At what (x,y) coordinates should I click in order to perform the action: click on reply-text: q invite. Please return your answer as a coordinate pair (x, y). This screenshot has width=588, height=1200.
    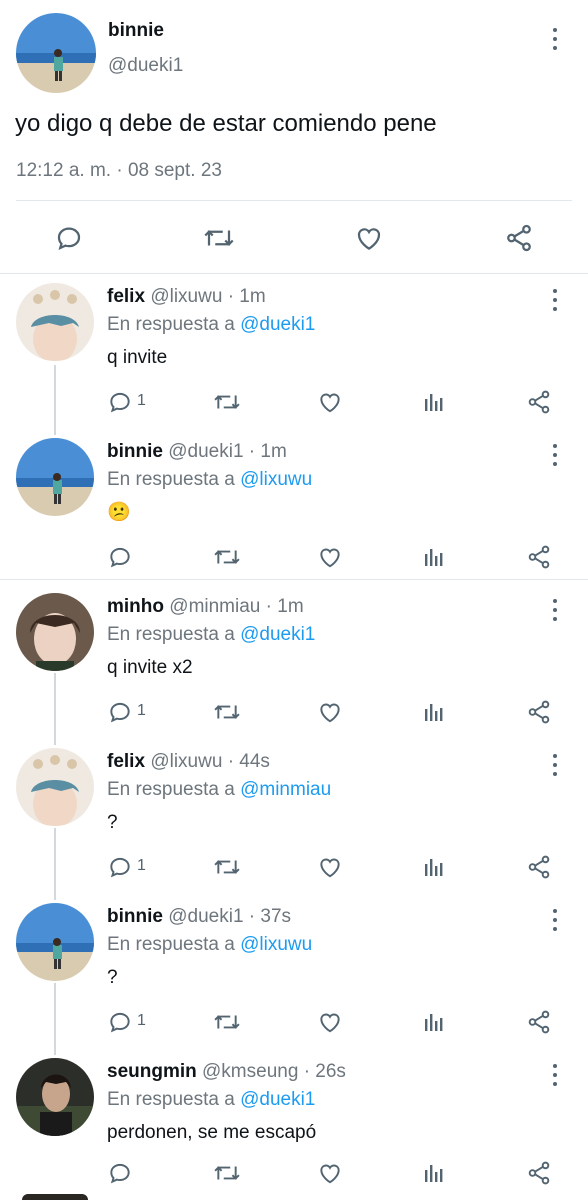
    Looking at the image, I should click on (137, 357).